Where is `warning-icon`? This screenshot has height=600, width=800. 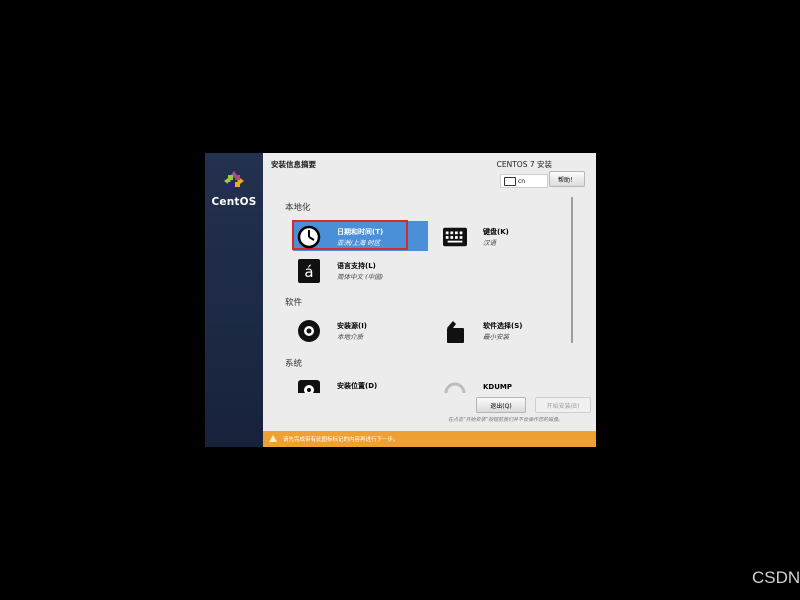 warning-icon is located at coordinates (273, 438).